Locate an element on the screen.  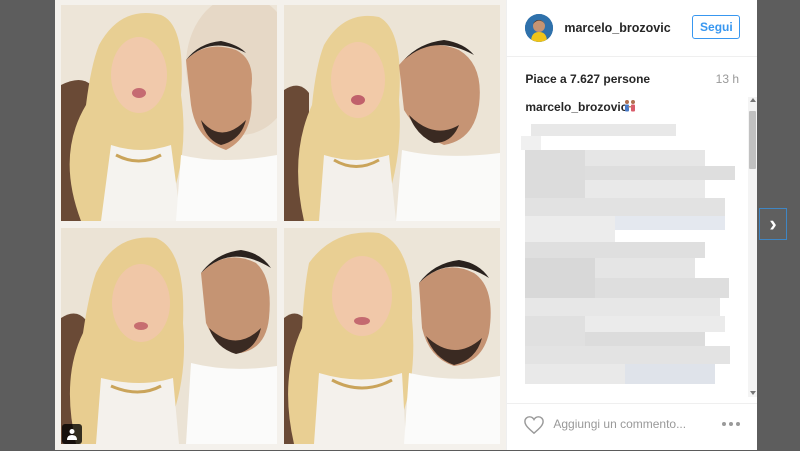
next-post-button: › is located at coordinates (773, 224).